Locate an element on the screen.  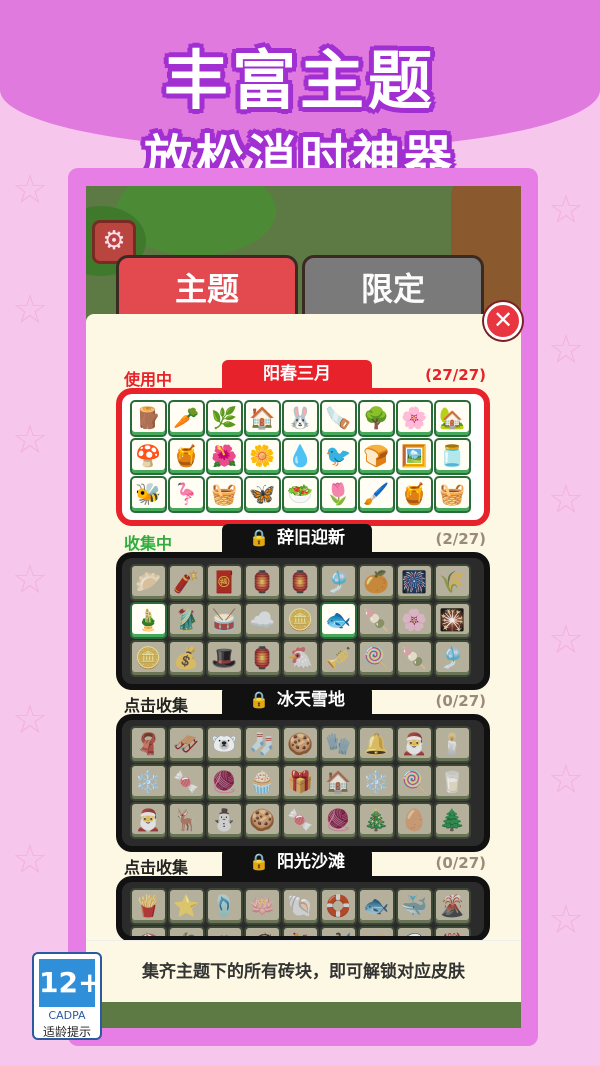
close-button: ✕ is located at coordinates (503, 321).